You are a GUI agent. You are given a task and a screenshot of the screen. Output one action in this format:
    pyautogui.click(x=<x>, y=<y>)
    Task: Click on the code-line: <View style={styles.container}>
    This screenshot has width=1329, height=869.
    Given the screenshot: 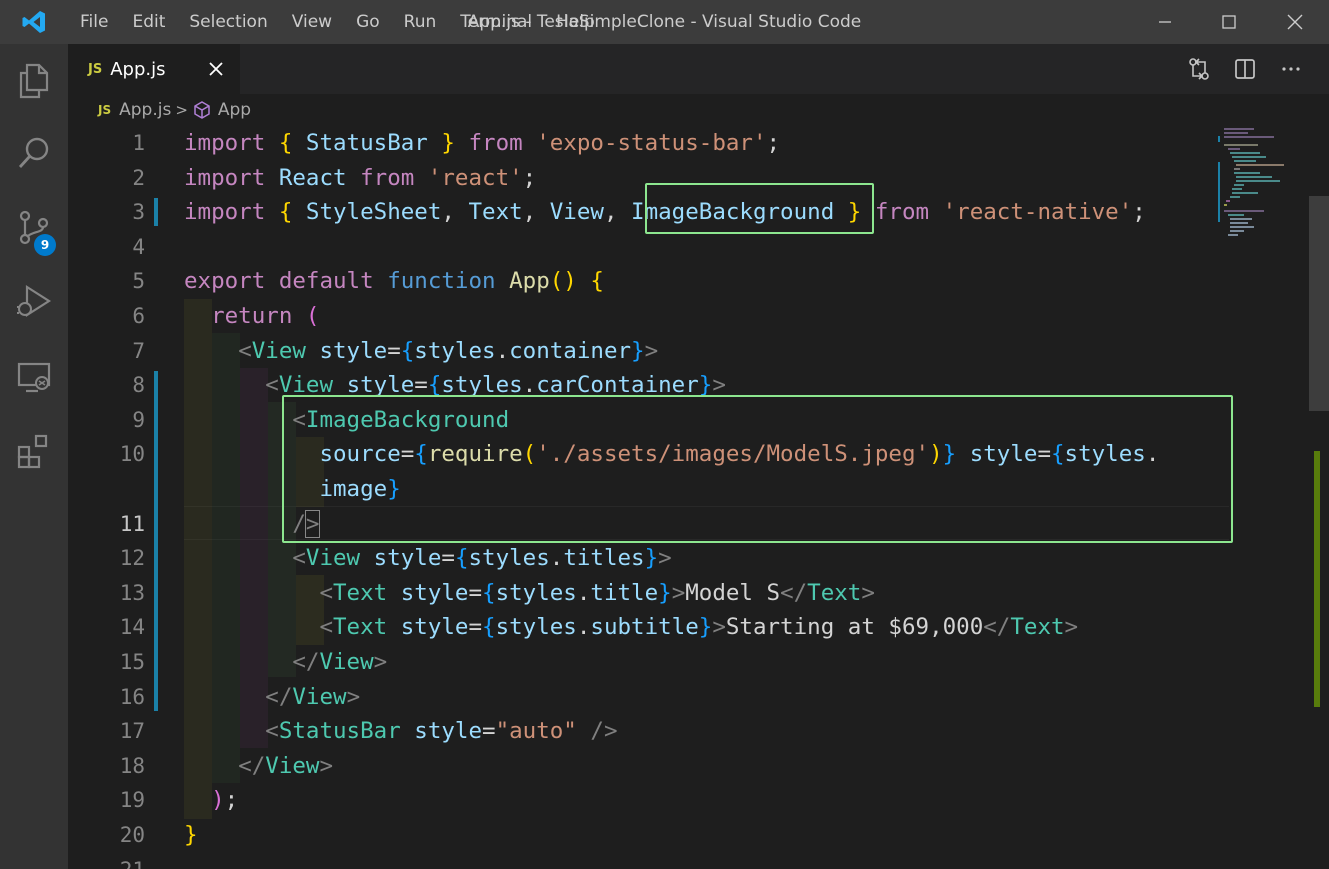 What is the action you would take?
    pyautogui.click(x=448, y=350)
    